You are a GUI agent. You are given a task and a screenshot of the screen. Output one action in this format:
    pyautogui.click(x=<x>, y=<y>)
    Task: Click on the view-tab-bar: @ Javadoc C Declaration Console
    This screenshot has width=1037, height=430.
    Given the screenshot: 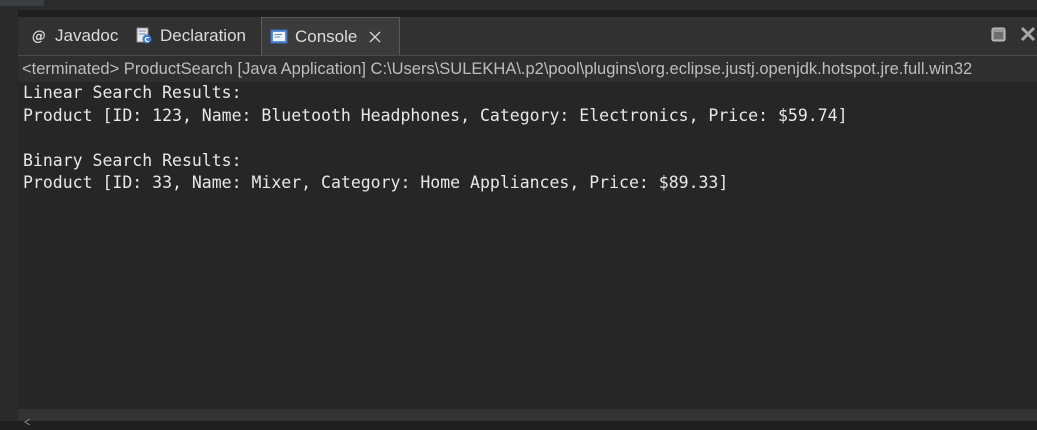 What is the action you would take?
    pyautogui.click(x=527, y=36)
    